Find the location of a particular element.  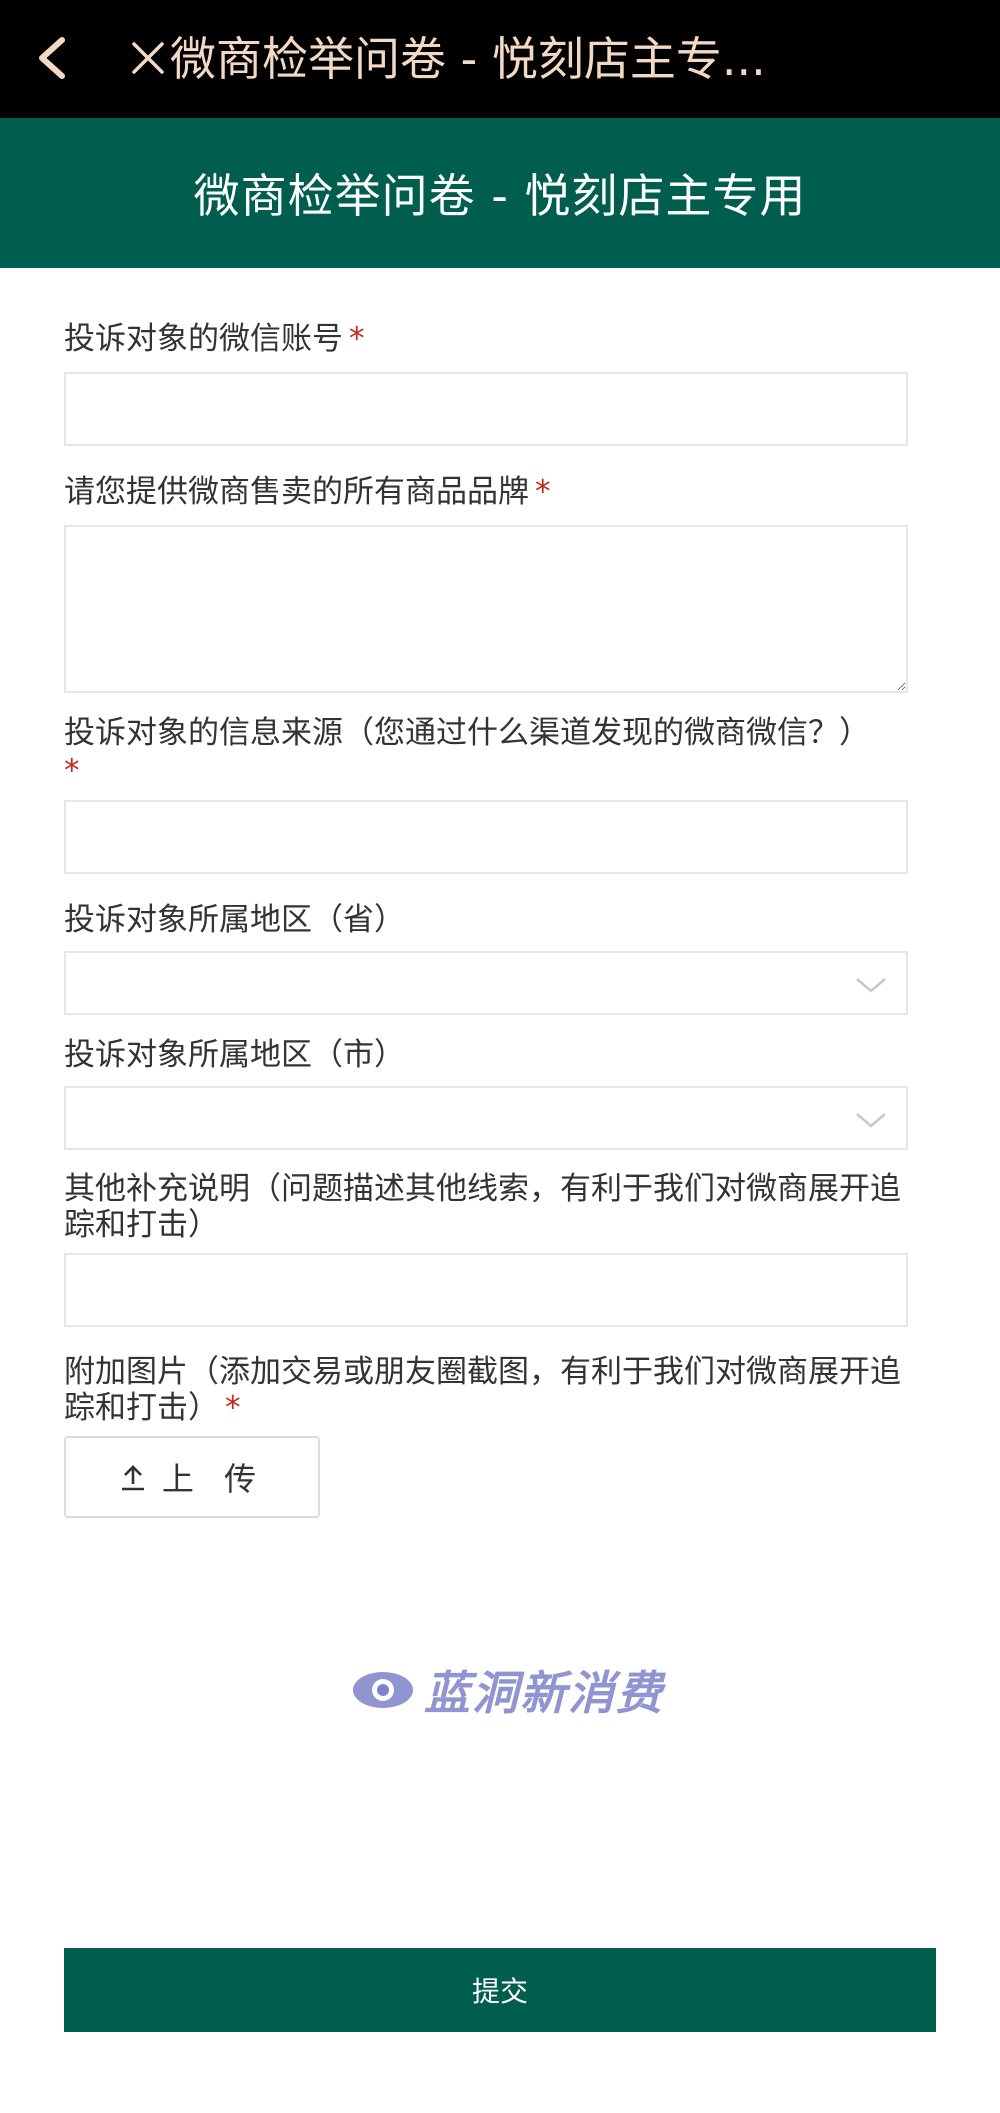

field-label-attach-images: 附加图片（添加交易或朋友圈截图，有利于我们对微商展开追踪和打击） * is located at coordinates (482, 1390).